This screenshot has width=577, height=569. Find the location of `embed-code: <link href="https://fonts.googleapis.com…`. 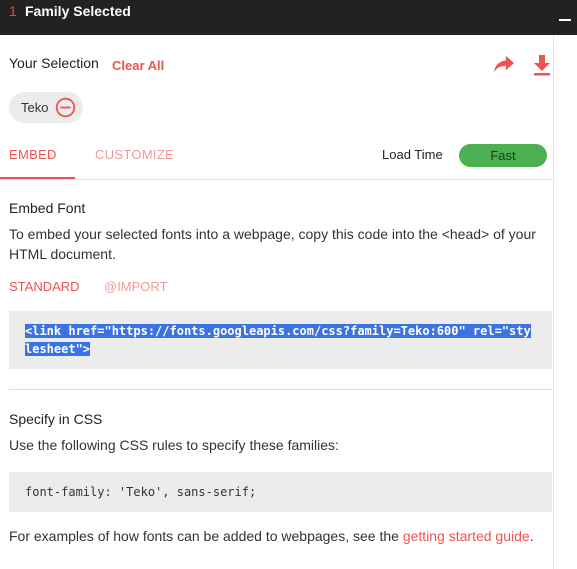

embed-code: <link href="https://fonts.googleapis.com… is located at coordinates (282, 340).